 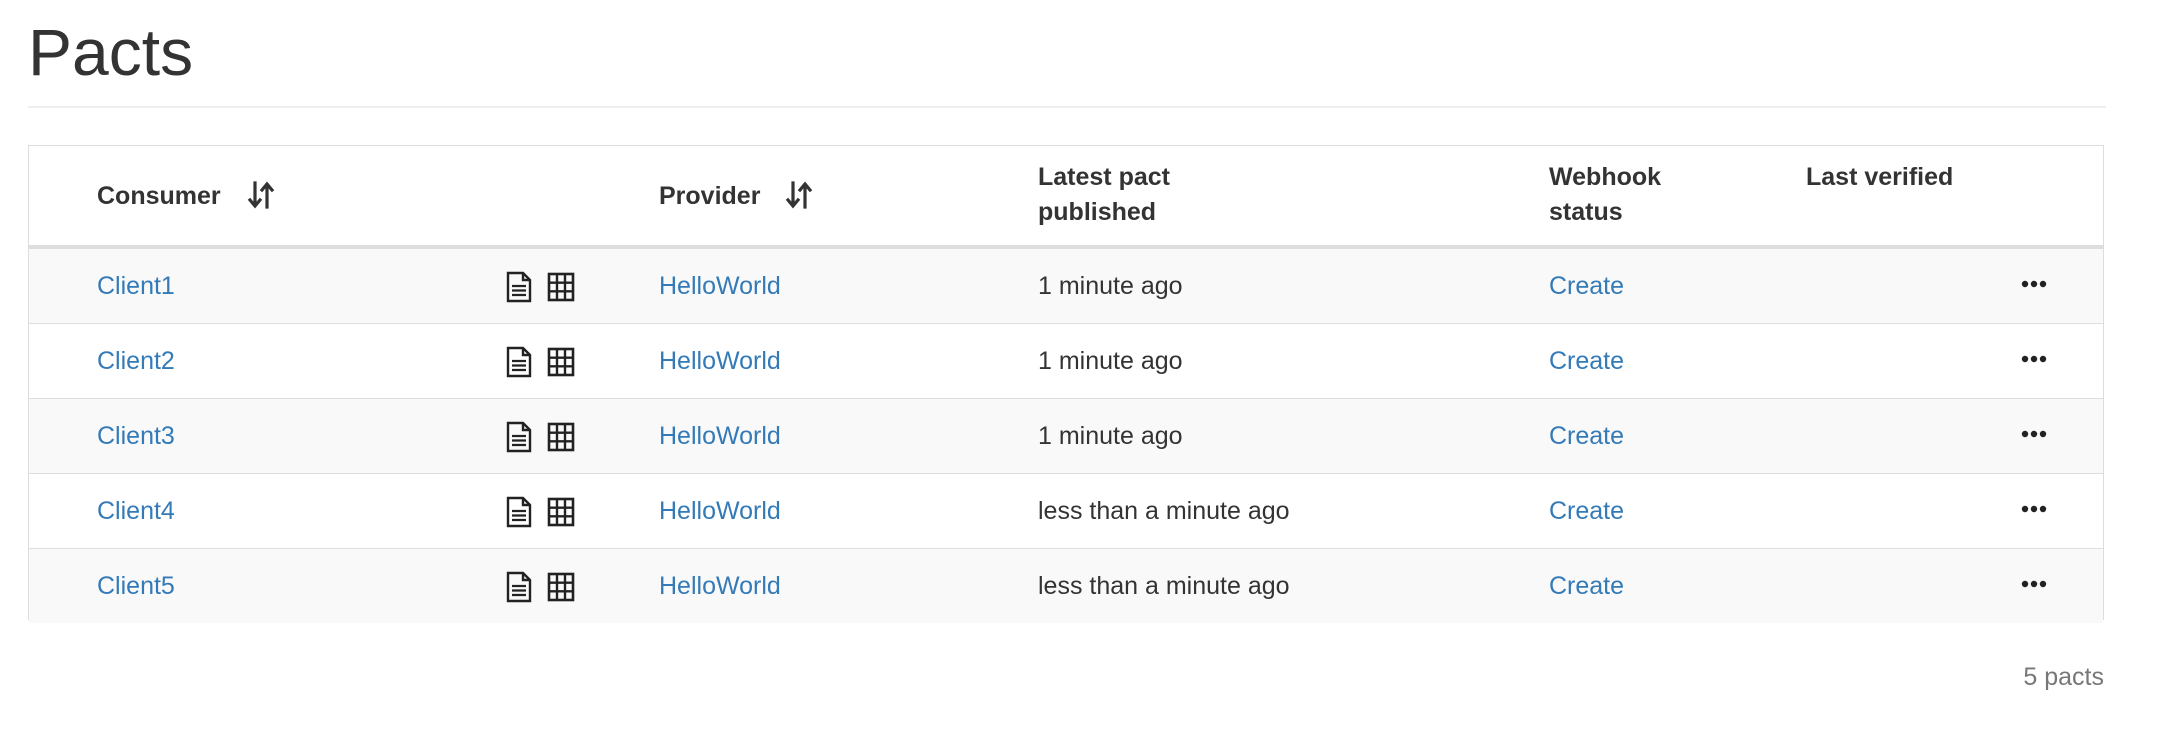 What do you see at coordinates (136, 586) in the screenshot?
I see `consumer-link: Client5` at bounding box center [136, 586].